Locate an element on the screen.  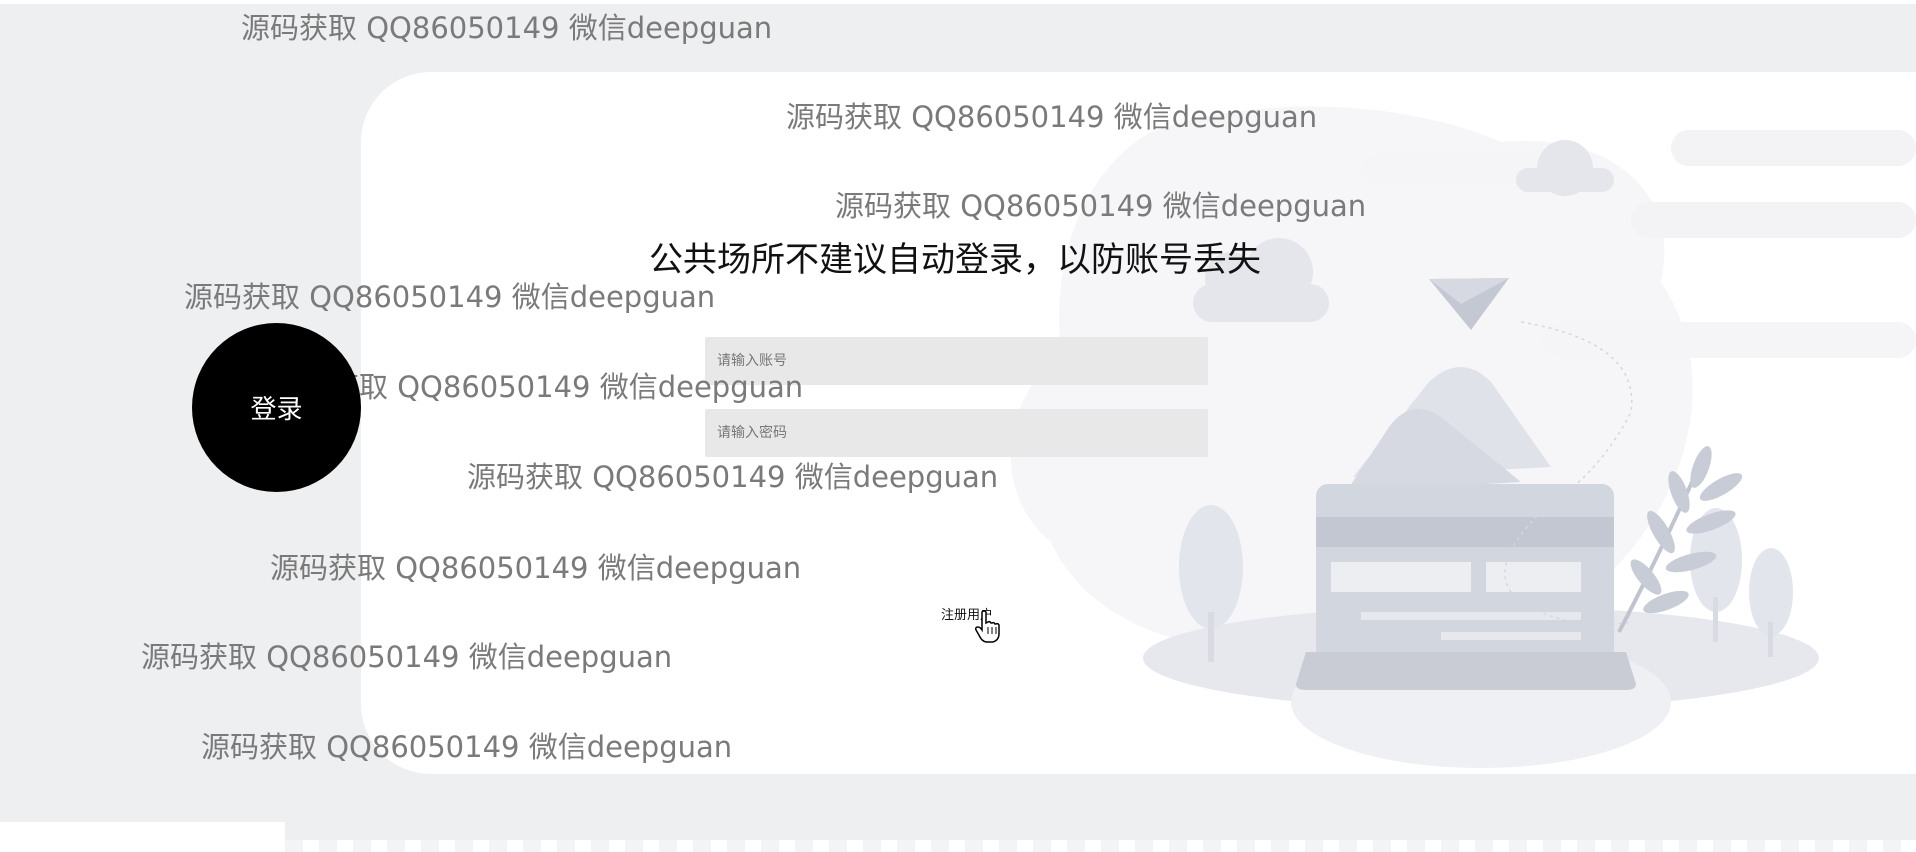
auto-login-notice: 公共场所不建议自动登录，以防账号丢失 is located at coordinates (955, 260).